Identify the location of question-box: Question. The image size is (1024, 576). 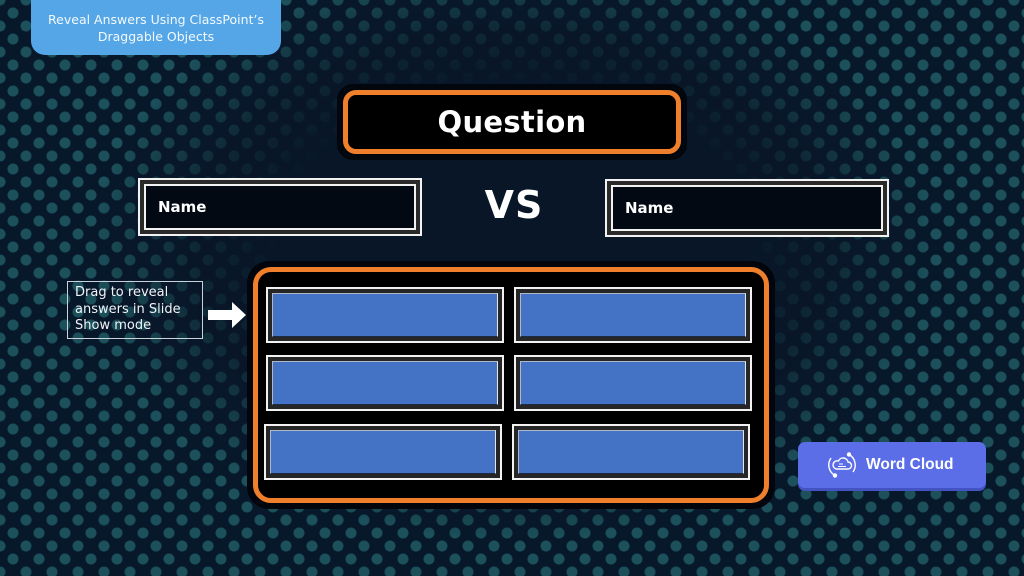
(512, 122).